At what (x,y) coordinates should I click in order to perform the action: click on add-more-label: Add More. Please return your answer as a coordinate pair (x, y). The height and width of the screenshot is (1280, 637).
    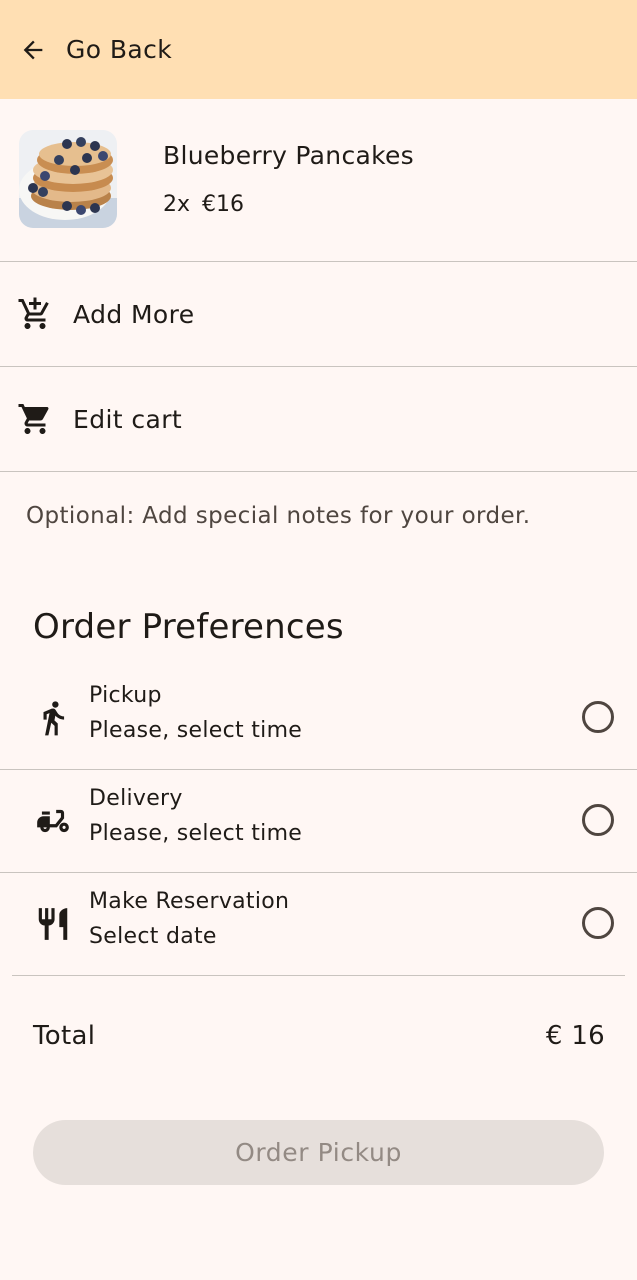
    Looking at the image, I should click on (134, 314).